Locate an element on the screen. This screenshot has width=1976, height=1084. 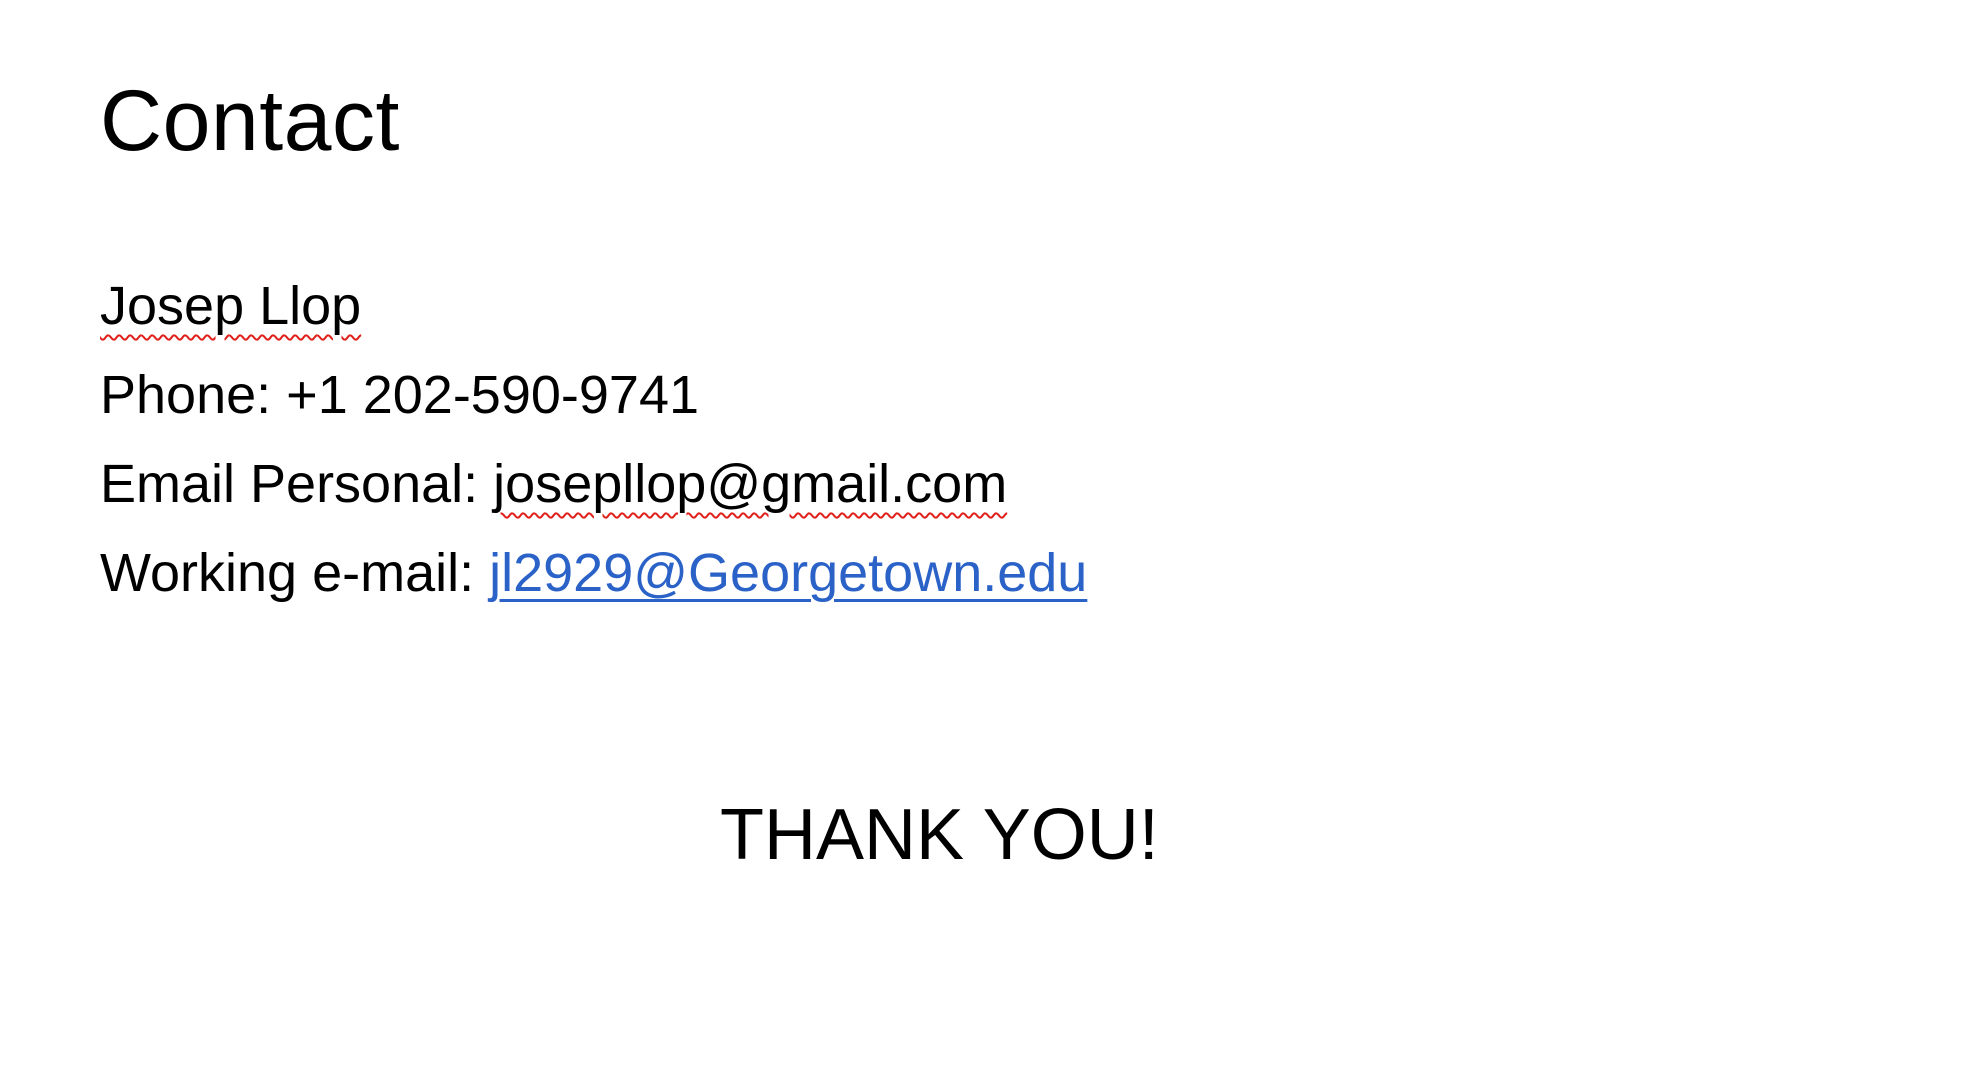
work-email-label: Working e-mail: is located at coordinates (295, 573).